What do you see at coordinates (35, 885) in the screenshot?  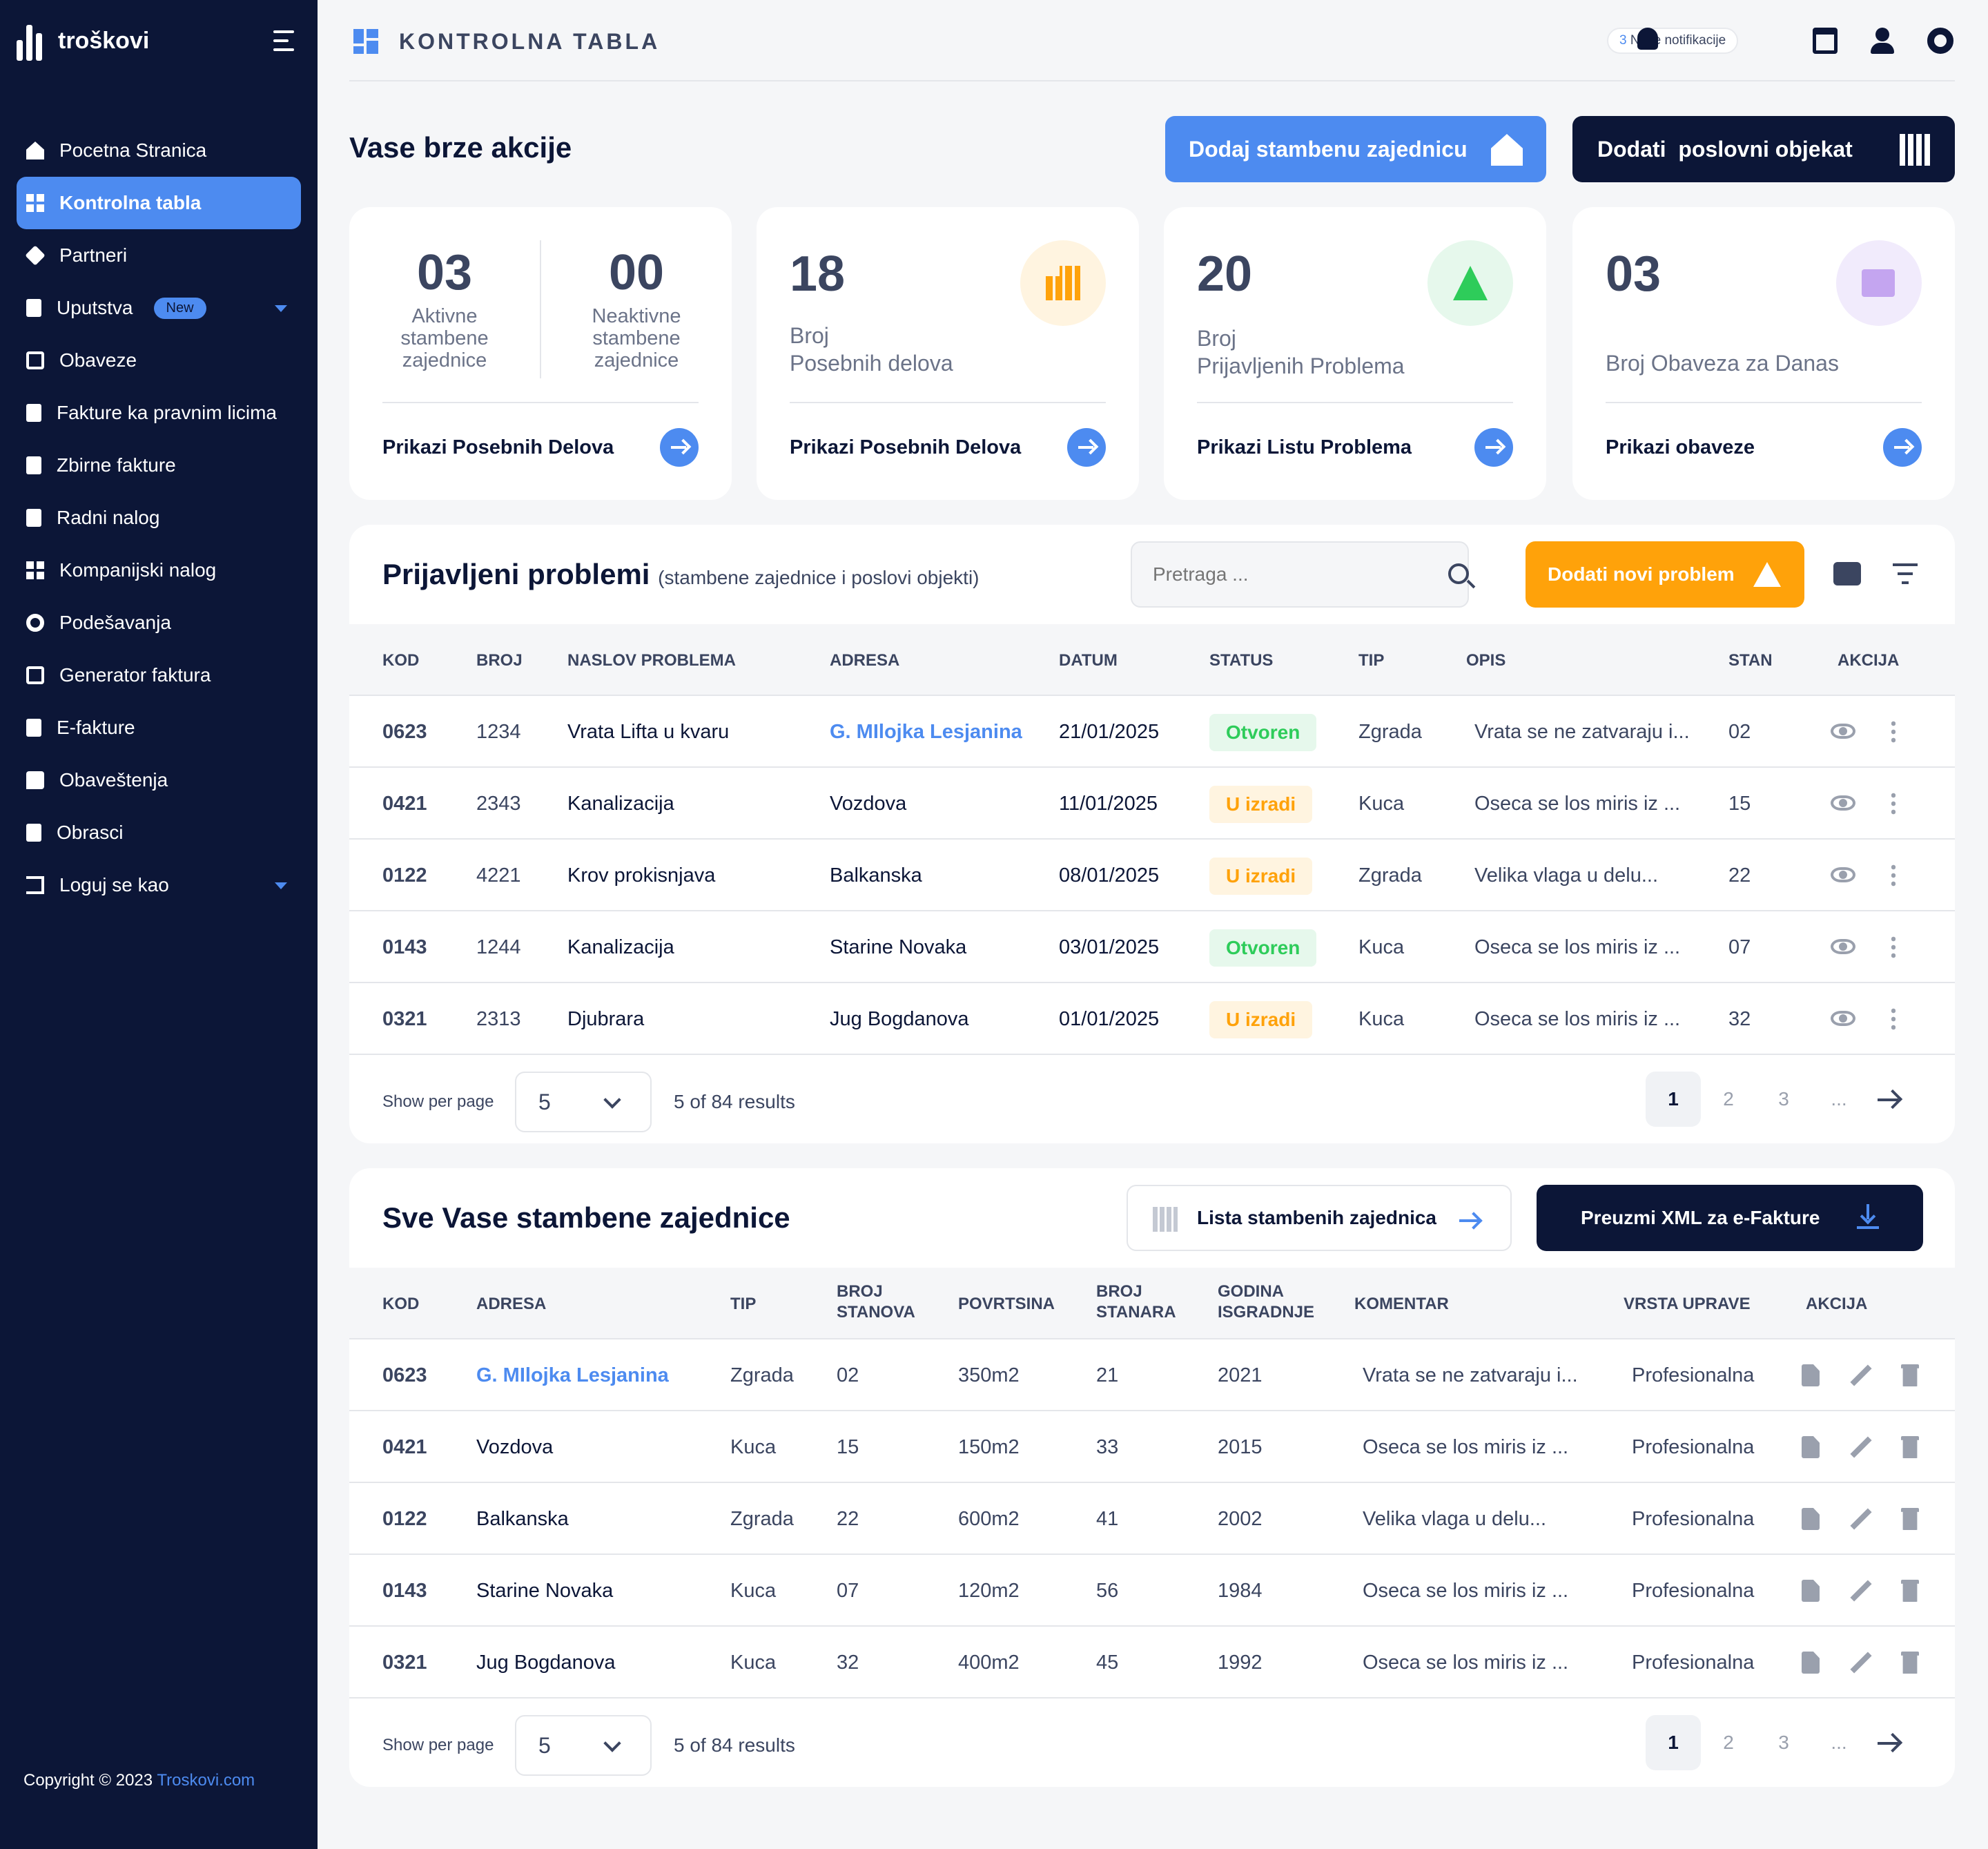 I see `login-icon` at bounding box center [35, 885].